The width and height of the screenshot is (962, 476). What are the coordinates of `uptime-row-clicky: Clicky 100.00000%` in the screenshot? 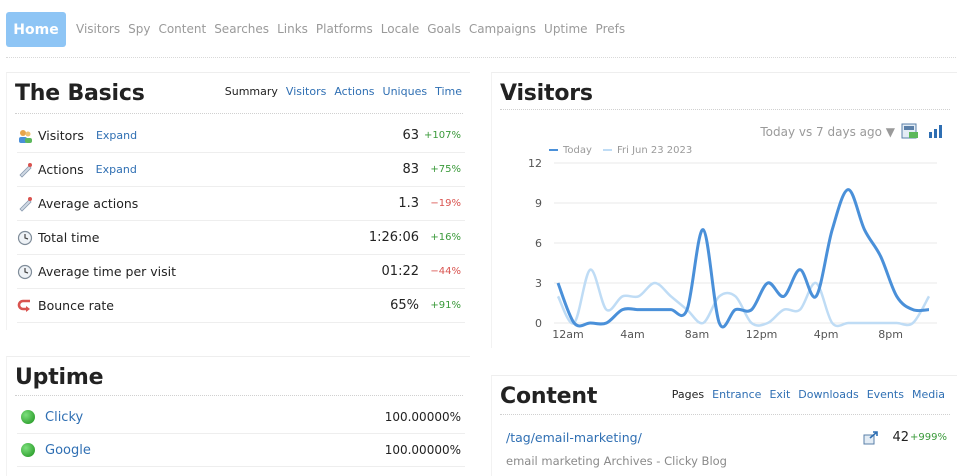 It's located at (241, 417).